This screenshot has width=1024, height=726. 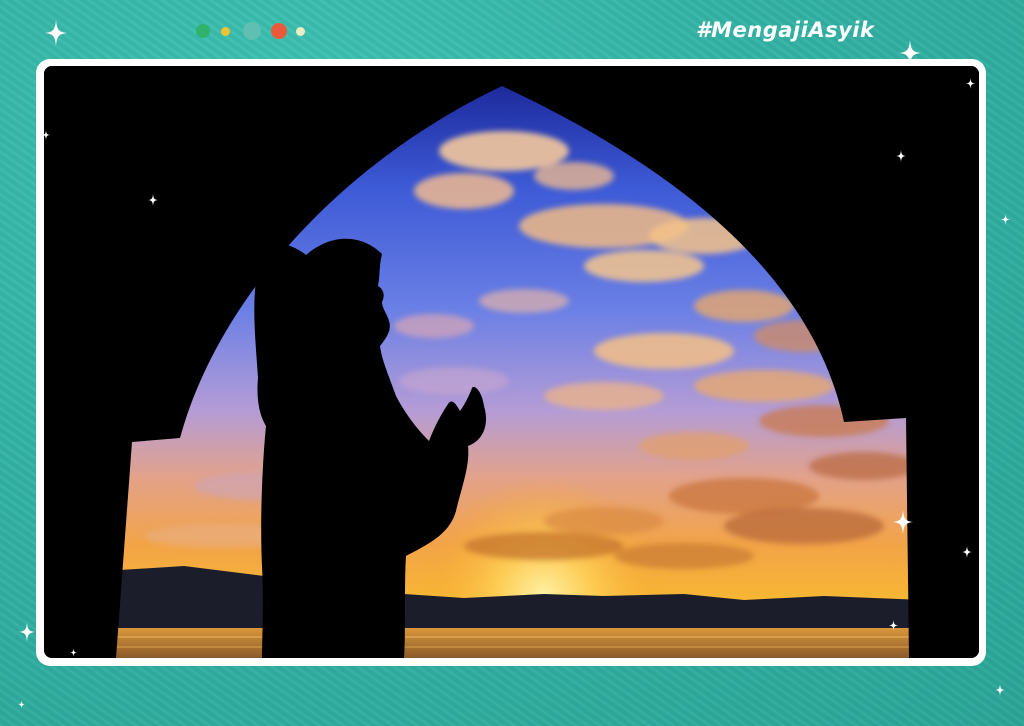 I want to click on green-dot, so click(x=203, y=31).